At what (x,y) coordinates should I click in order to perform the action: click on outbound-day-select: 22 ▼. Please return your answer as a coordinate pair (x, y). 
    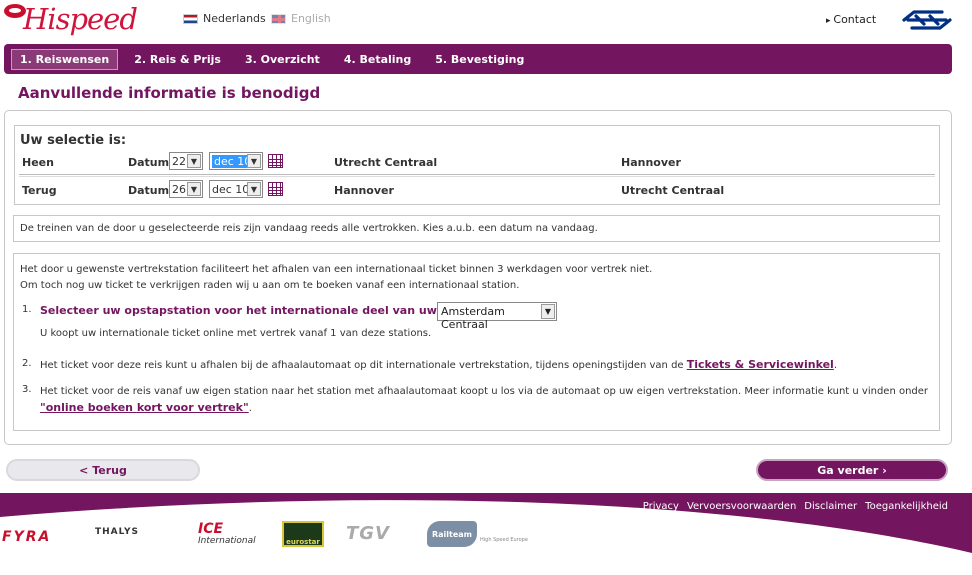
    Looking at the image, I should click on (186, 161).